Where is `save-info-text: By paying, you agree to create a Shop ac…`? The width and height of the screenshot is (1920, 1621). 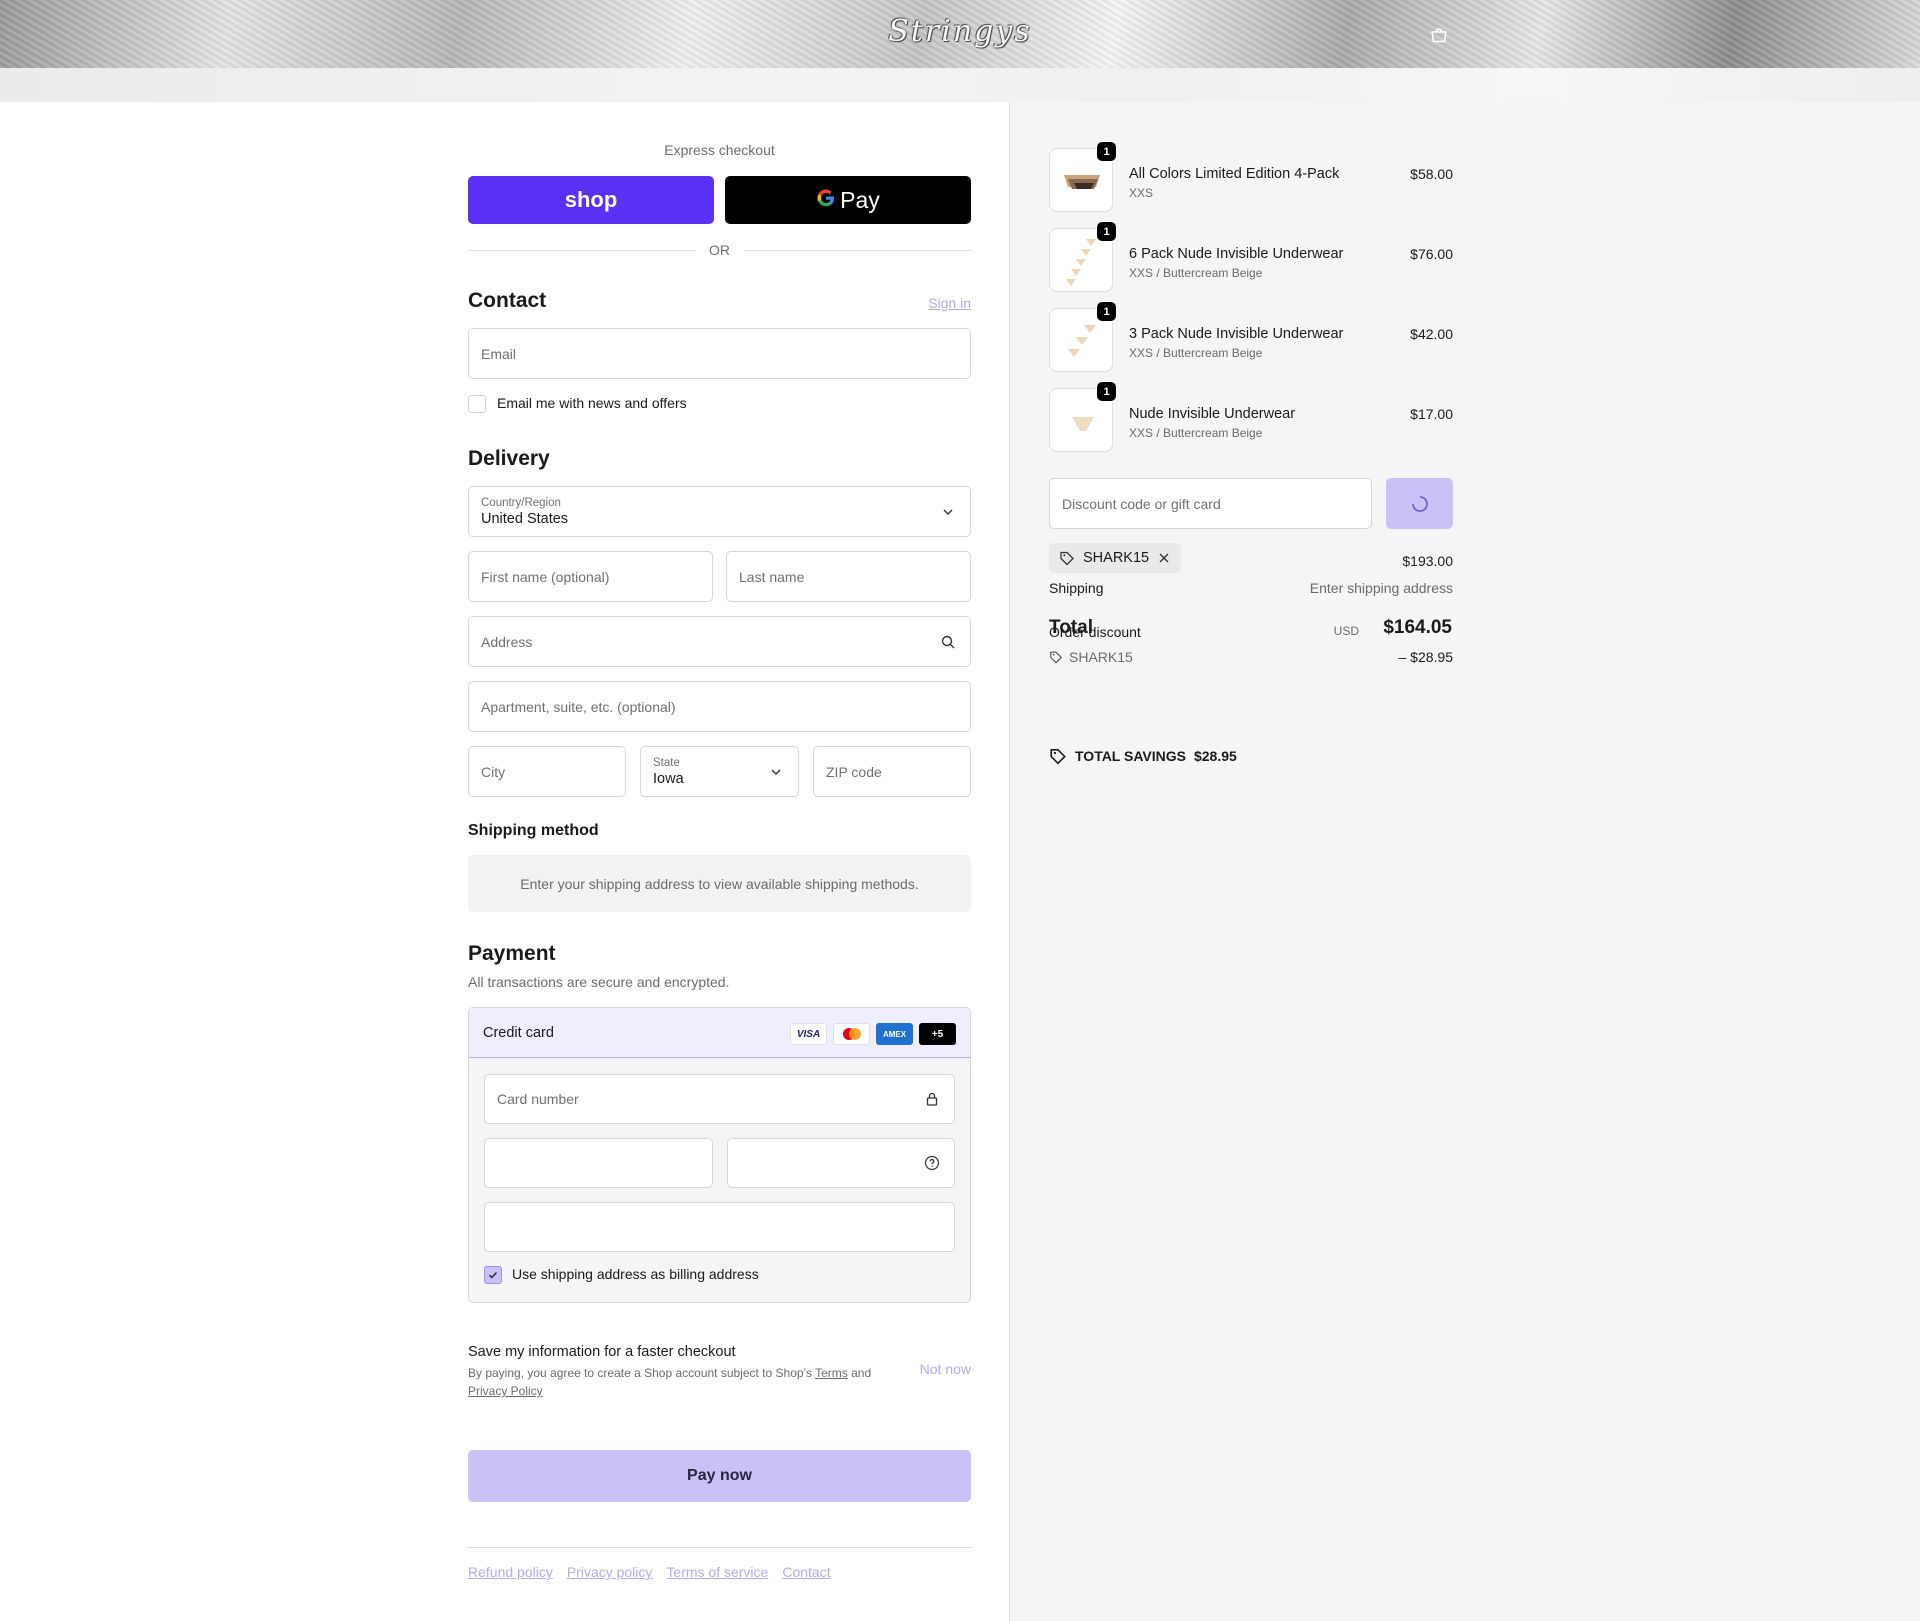
save-info-text: By paying, you agree to create a Shop ac… is located at coordinates (678, 1382).